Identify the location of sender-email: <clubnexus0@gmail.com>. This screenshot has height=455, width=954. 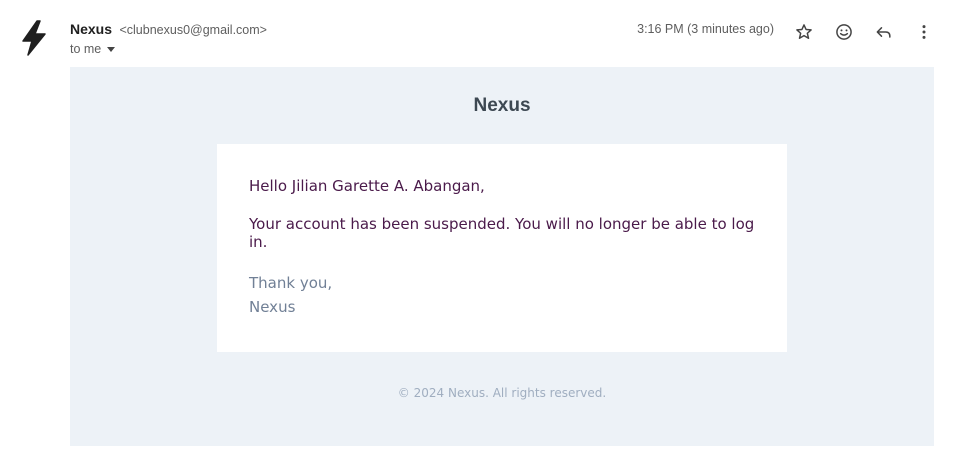
(193, 30).